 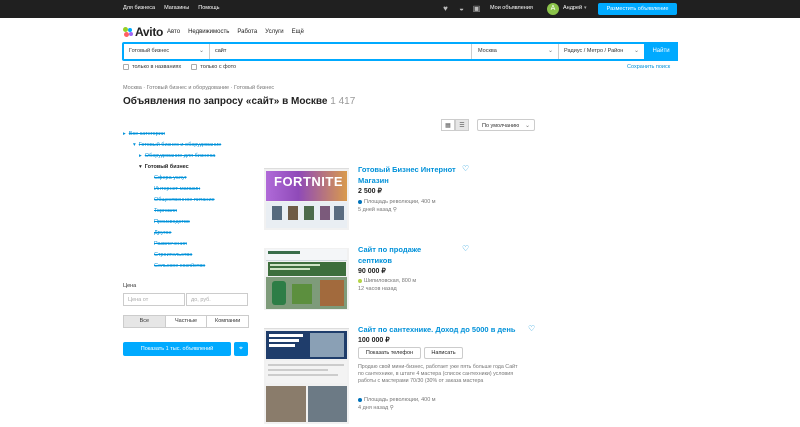 What do you see at coordinates (443, 329) in the screenshot?
I see `listing-title: Сайт по сантехнике. Доход до 5000 в день` at bounding box center [443, 329].